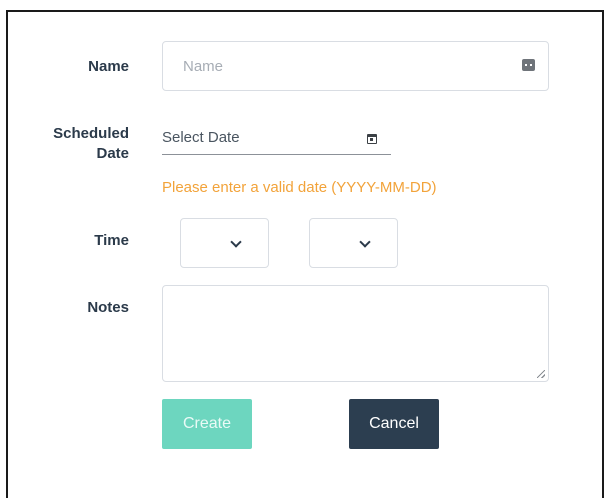  Describe the element at coordinates (111, 240) in the screenshot. I see `time-label: Time` at that location.